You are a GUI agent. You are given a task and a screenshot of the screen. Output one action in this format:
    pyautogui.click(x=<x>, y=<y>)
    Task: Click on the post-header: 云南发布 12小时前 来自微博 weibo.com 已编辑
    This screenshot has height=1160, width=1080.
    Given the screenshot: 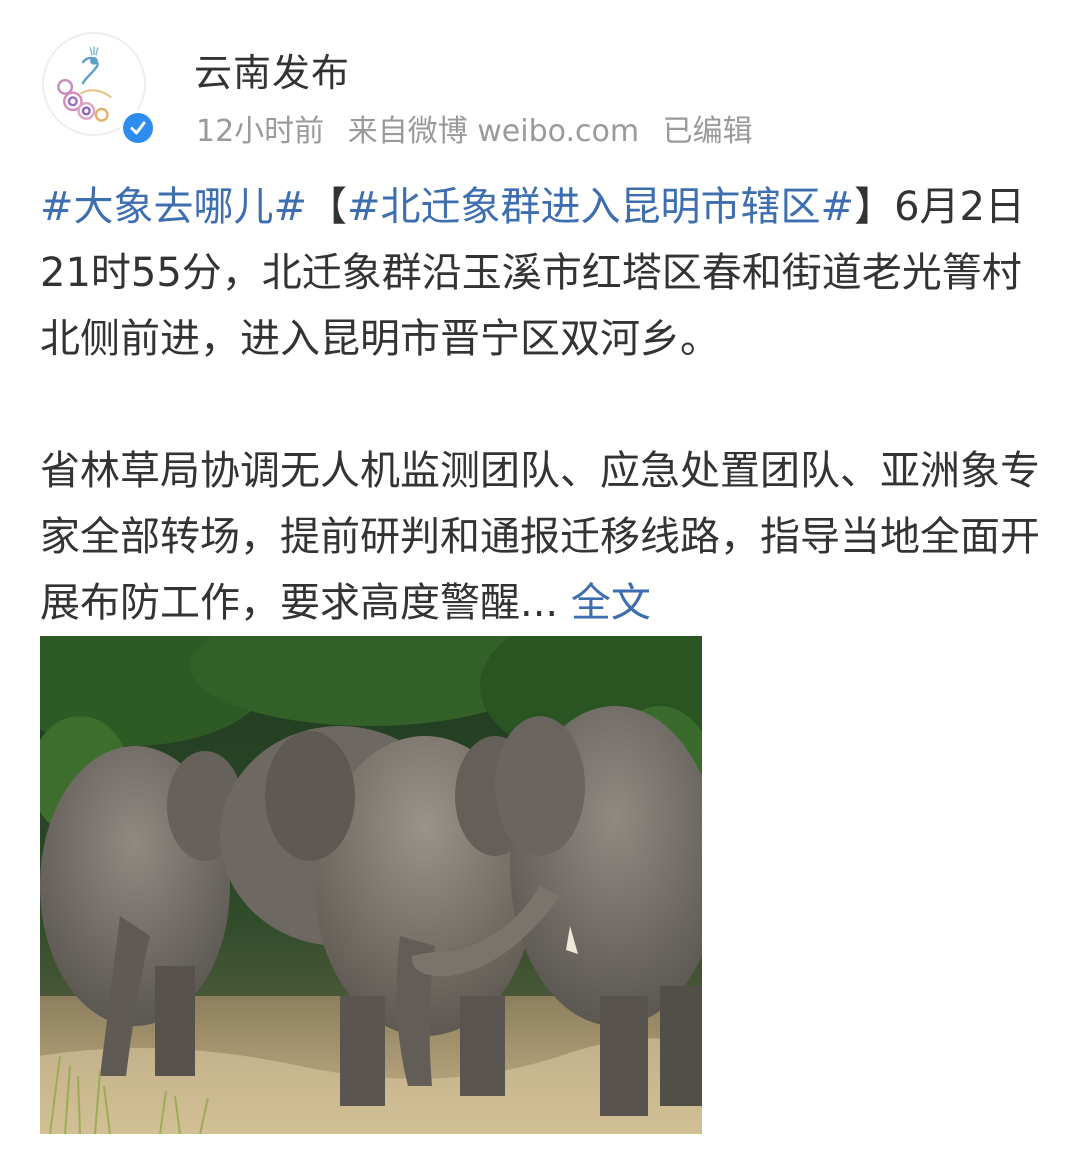 What is the action you would take?
    pyautogui.click(x=540, y=89)
    